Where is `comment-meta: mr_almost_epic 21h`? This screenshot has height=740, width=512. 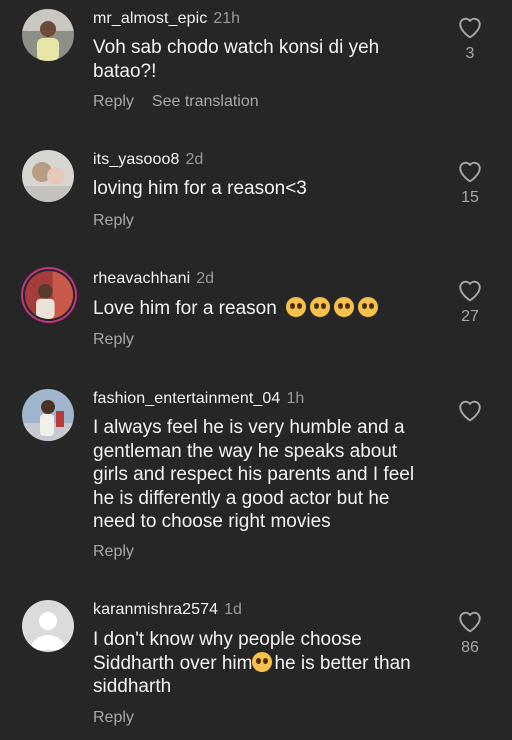 comment-meta: mr_almost_epic 21h is located at coordinates (166, 19).